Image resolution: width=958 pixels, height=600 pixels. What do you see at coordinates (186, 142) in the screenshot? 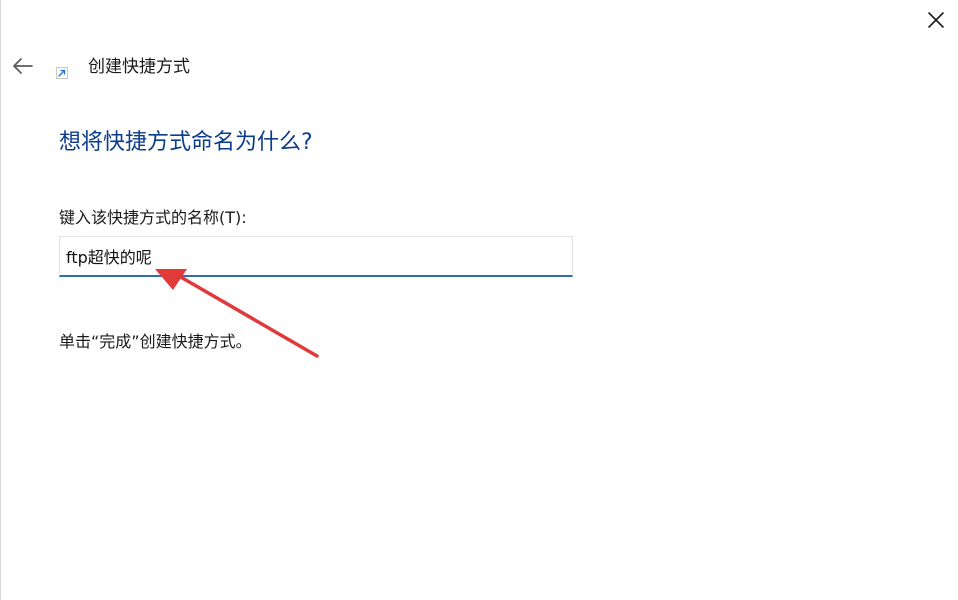
I see `page-heading: 想将快捷方式命名为什么?` at bounding box center [186, 142].